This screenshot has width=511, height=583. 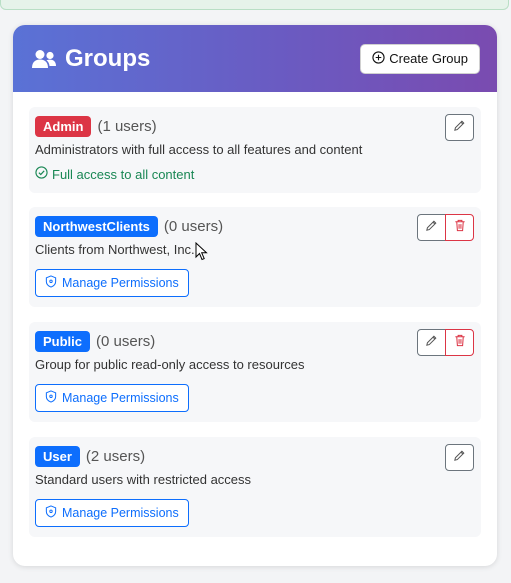 I want to click on user-count: (1 users), so click(x=127, y=126).